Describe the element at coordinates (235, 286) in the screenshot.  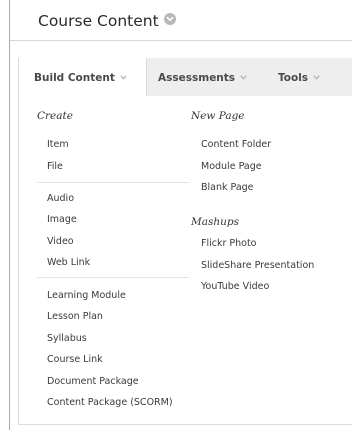
I see `menu-item-youtube-video: YouTube Video` at that location.